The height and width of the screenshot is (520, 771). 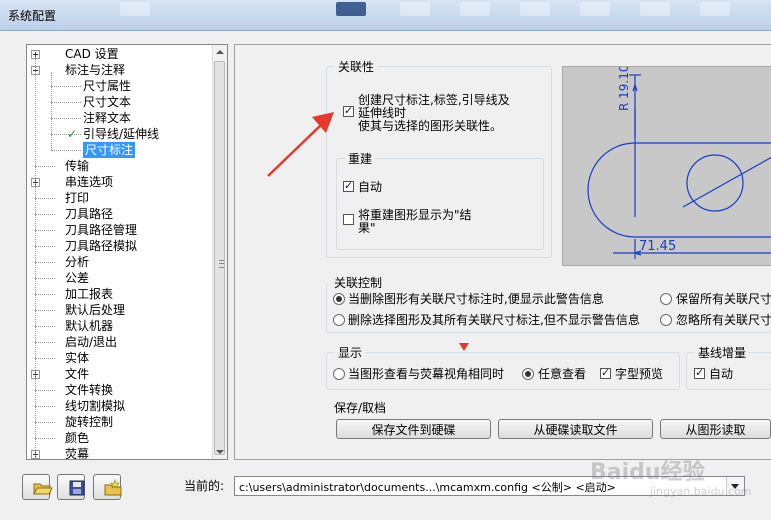 I want to click on tree-item-label: 公差, so click(x=77, y=278).